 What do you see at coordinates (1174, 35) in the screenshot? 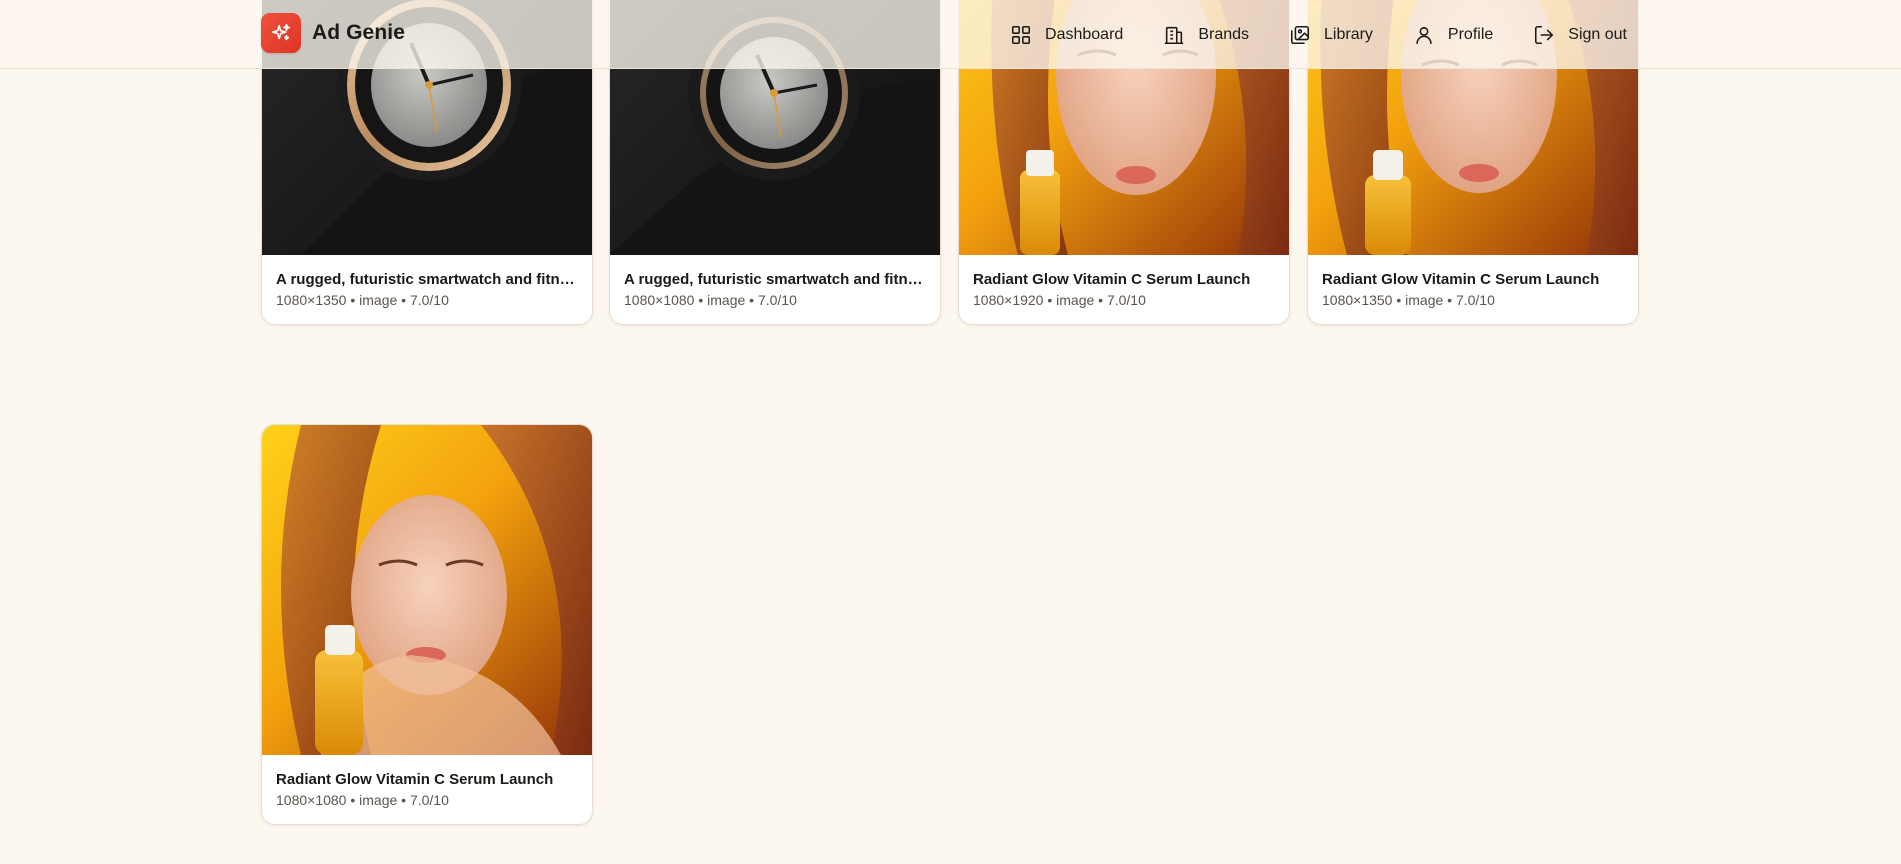
I see `building-icon` at bounding box center [1174, 35].